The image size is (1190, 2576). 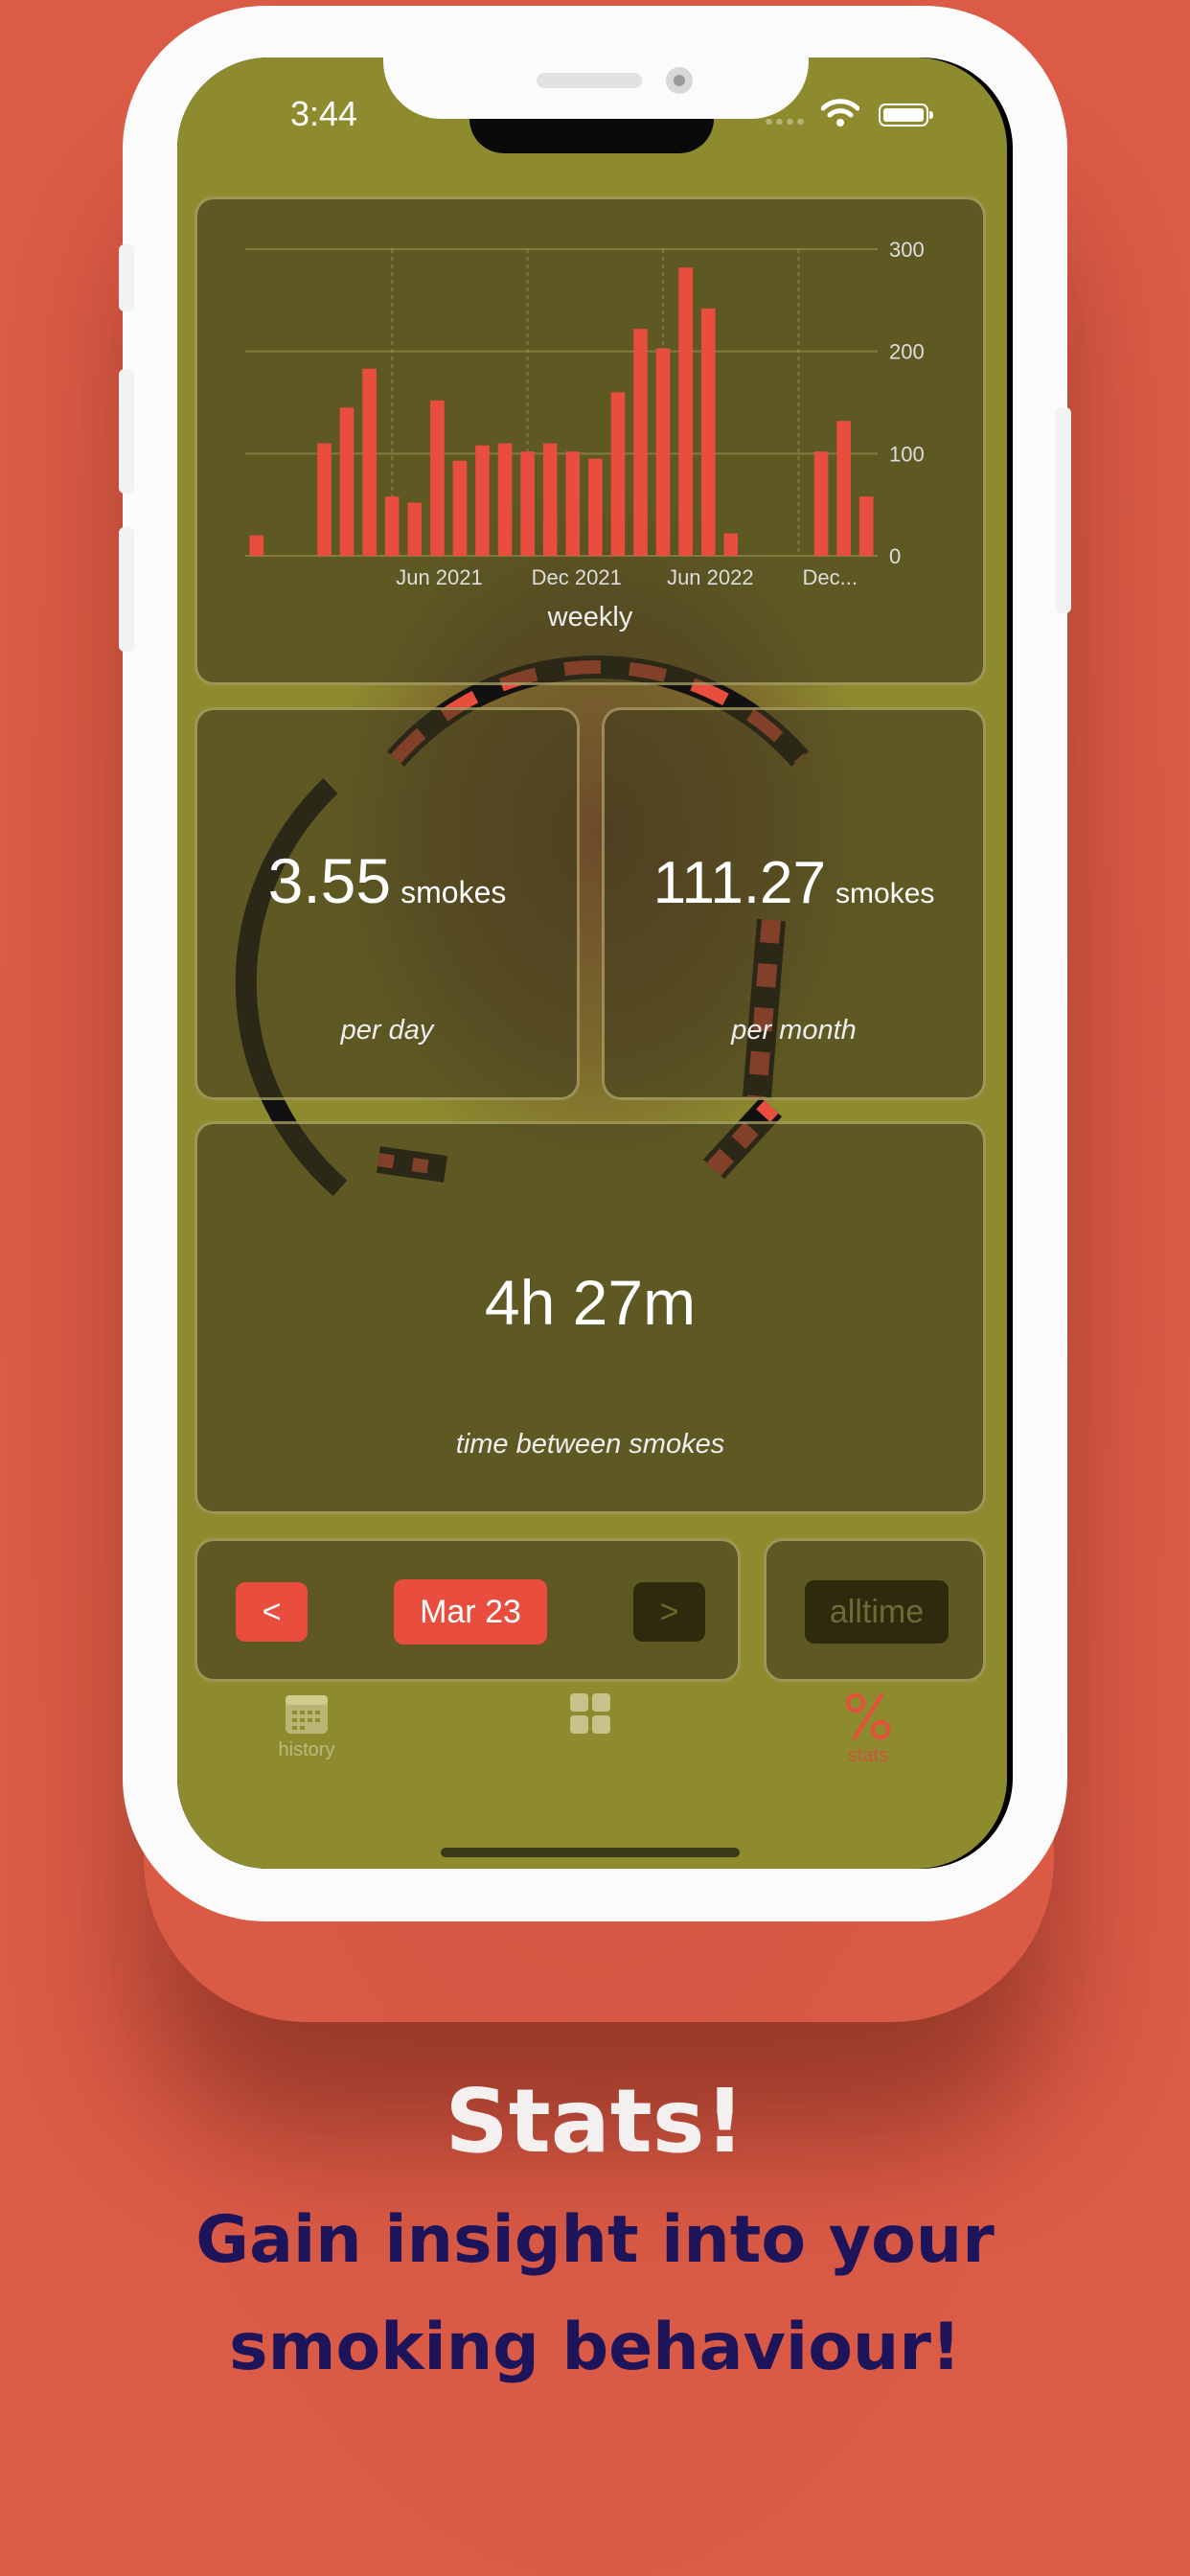 What do you see at coordinates (794, 1030) in the screenshot?
I see `per-month-label: per month` at bounding box center [794, 1030].